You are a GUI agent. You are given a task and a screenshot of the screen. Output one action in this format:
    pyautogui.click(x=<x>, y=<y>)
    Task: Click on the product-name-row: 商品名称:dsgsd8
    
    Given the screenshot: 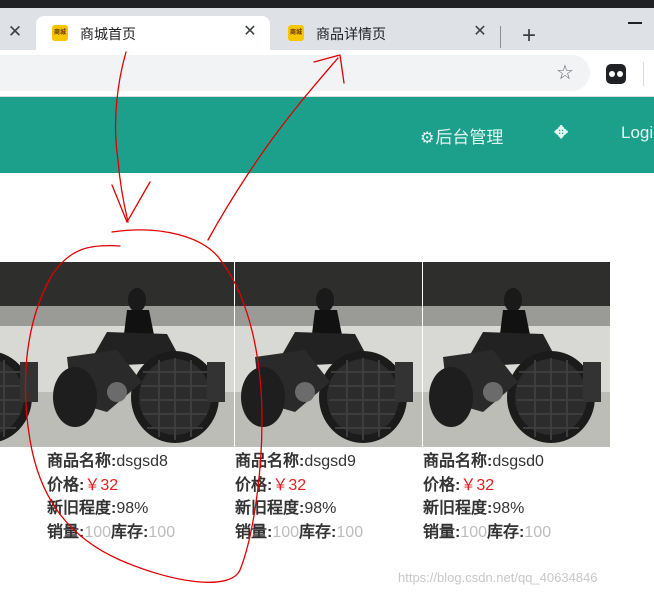 What is the action you would take?
    pyautogui.click(x=111, y=462)
    